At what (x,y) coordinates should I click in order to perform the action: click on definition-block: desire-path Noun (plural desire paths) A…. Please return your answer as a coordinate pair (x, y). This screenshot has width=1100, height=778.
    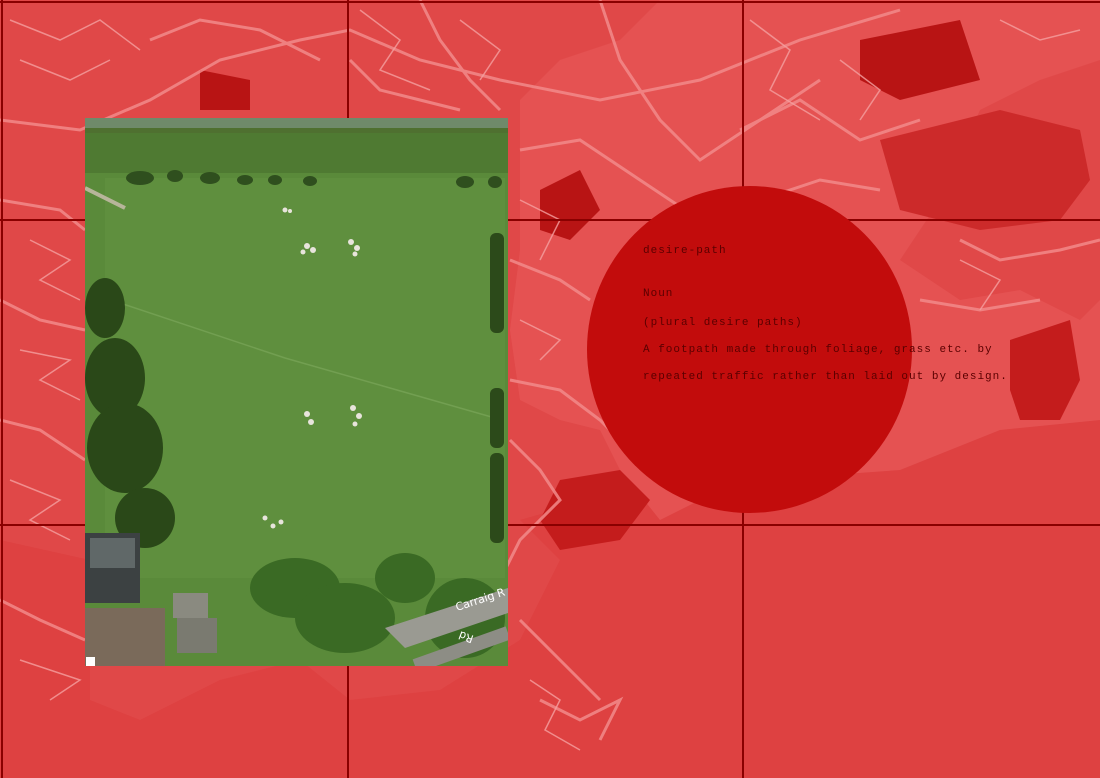
    Looking at the image, I should click on (863, 314).